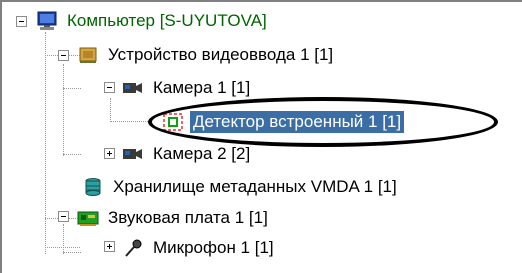 This screenshot has height=273, width=522. What do you see at coordinates (188, 217) in the screenshot?
I see `tree-node-label: Звуковая плата 1 [1]` at bounding box center [188, 217].